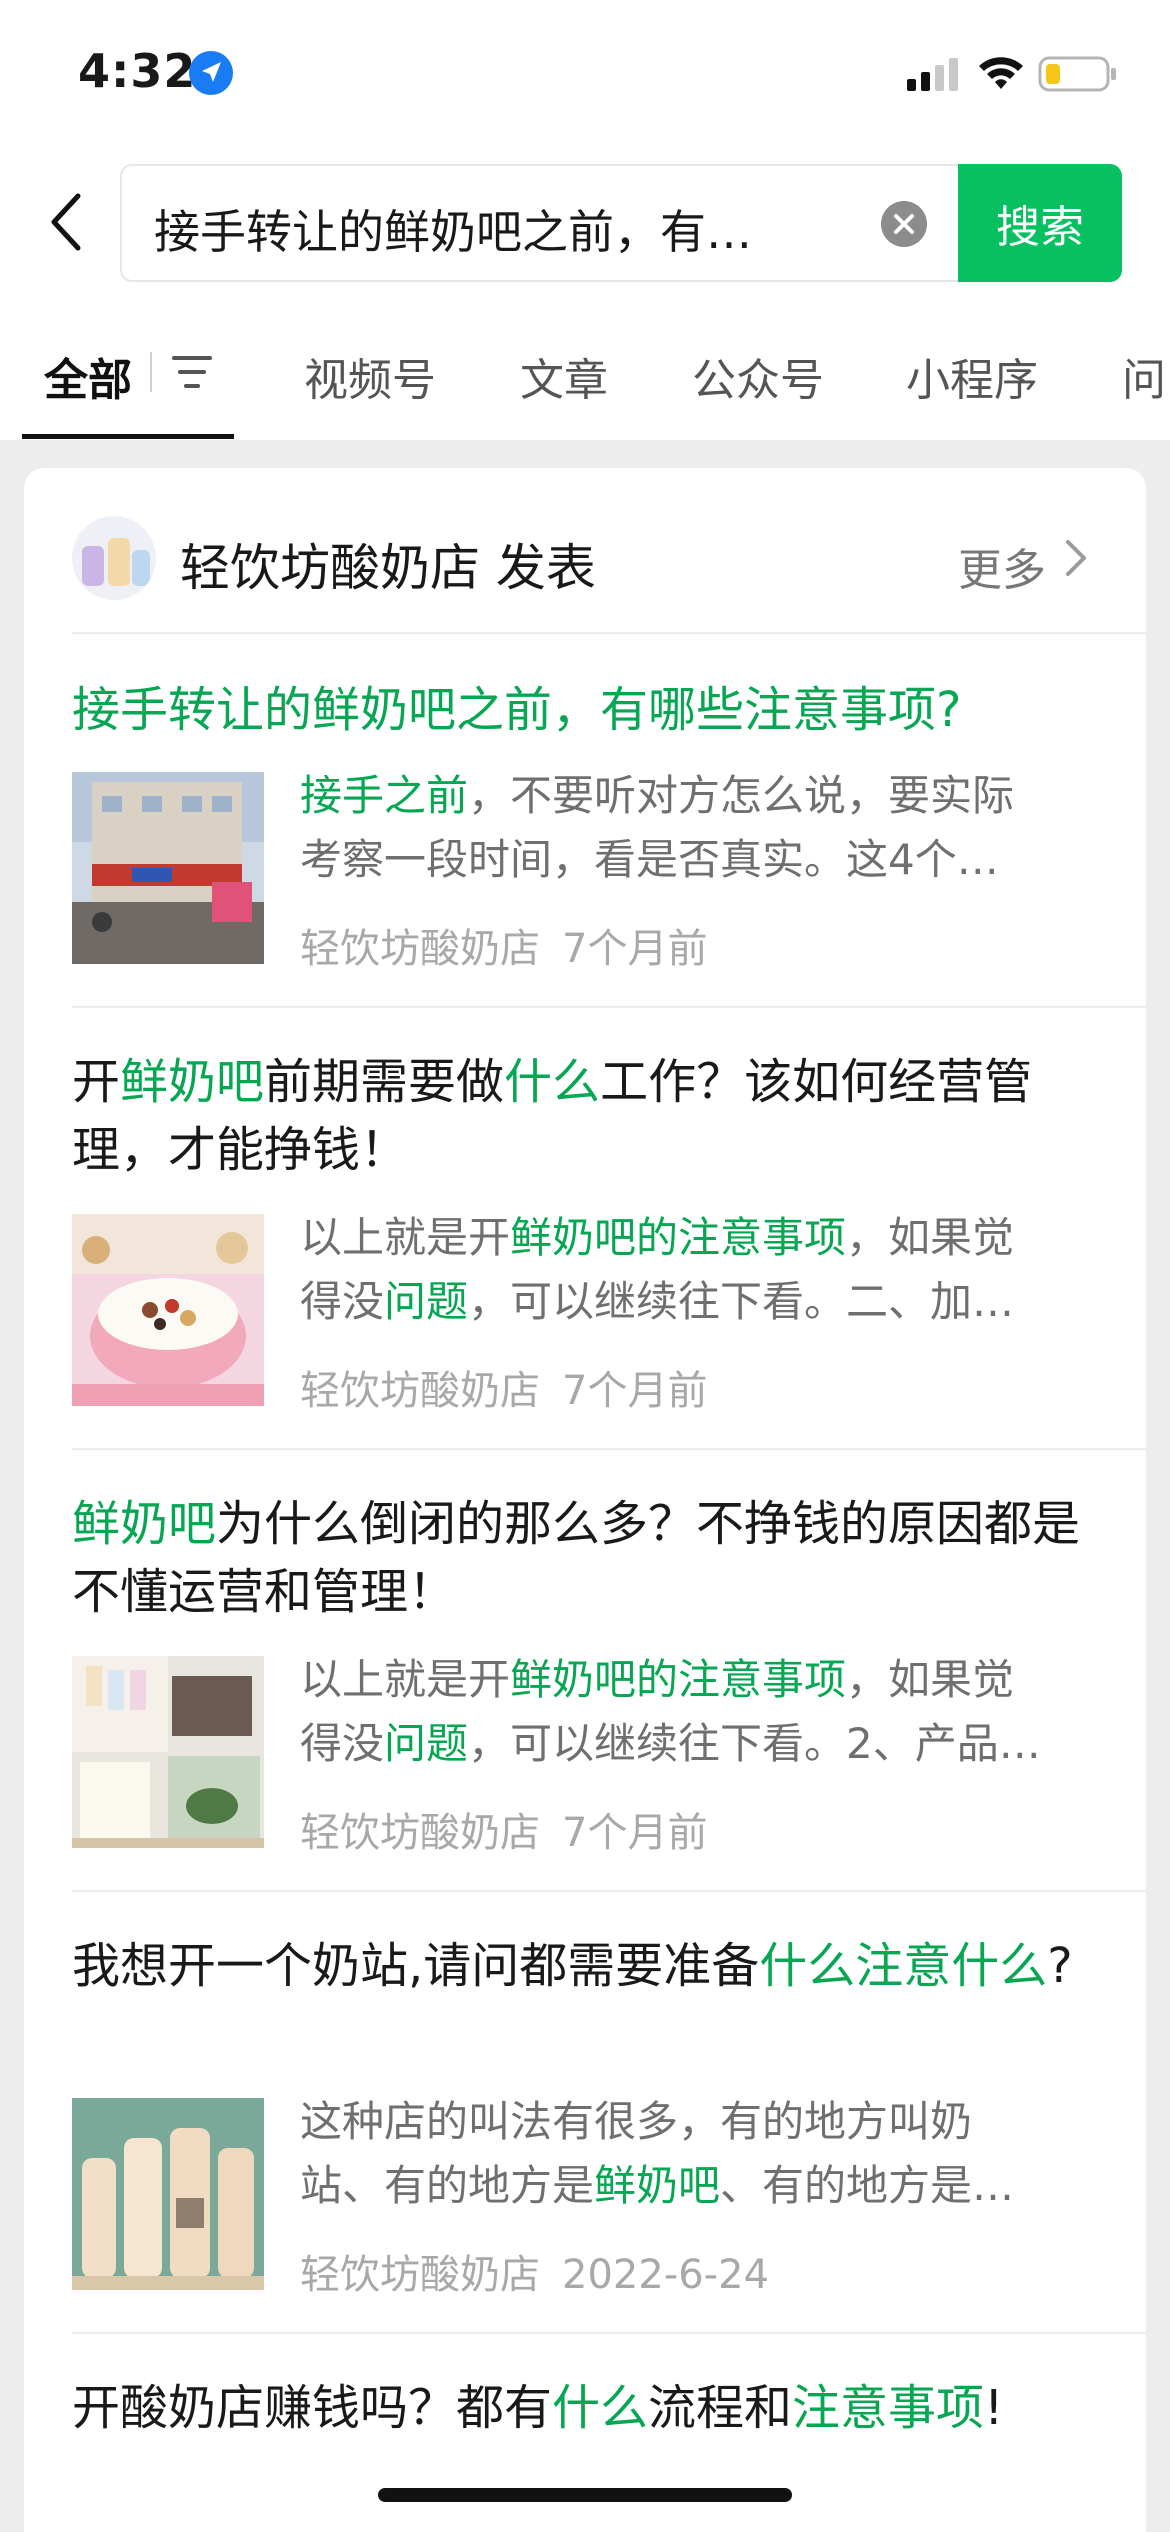 Image resolution: width=1170 pixels, height=2532 pixels. I want to click on status-time: 4:32, so click(137, 71).